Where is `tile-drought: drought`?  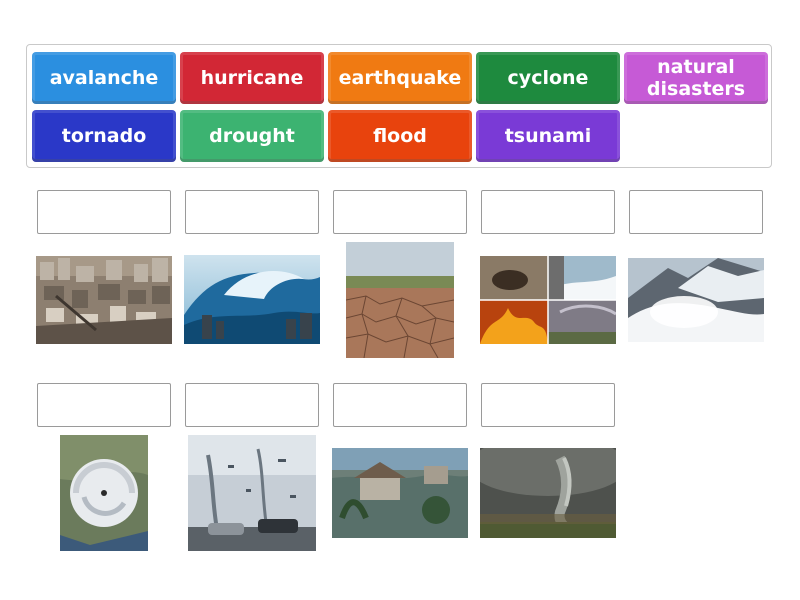 tile-drought: drought is located at coordinates (252, 136).